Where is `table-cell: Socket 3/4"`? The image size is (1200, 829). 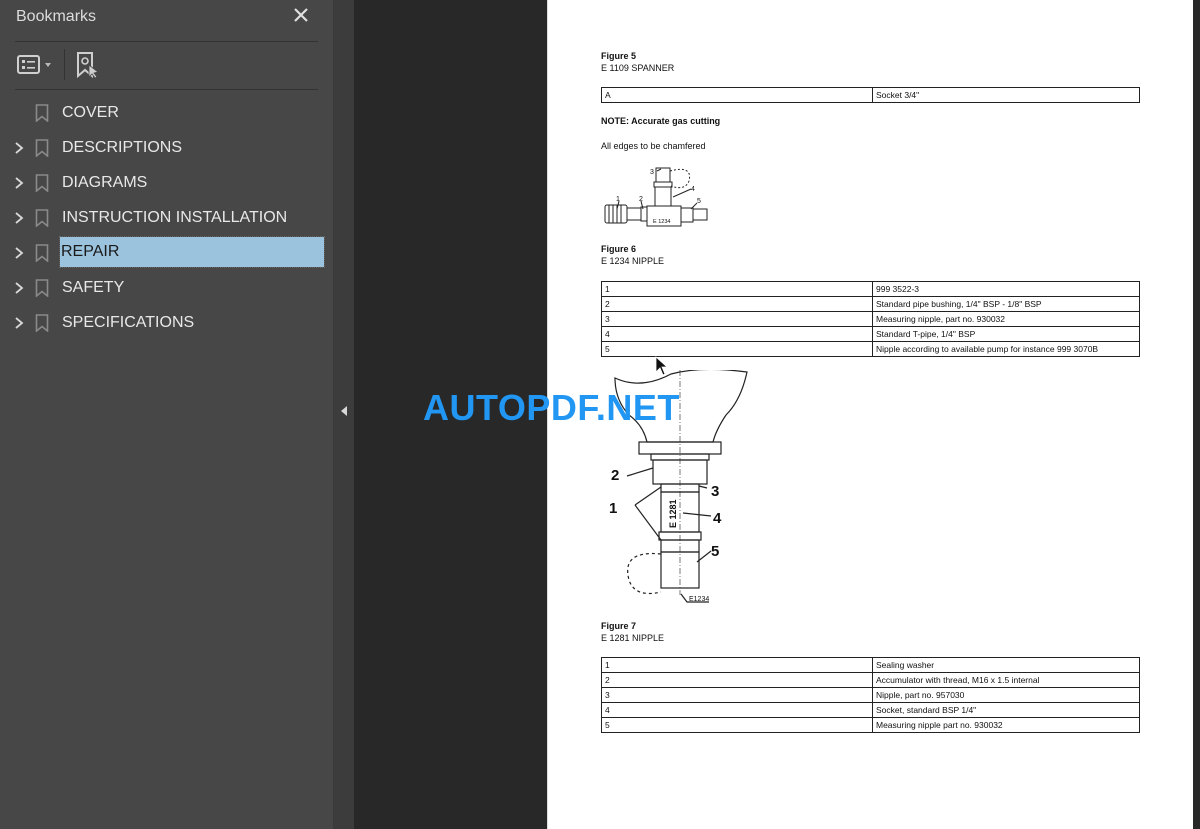 table-cell: Socket 3/4" is located at coordinates (1006, 95).